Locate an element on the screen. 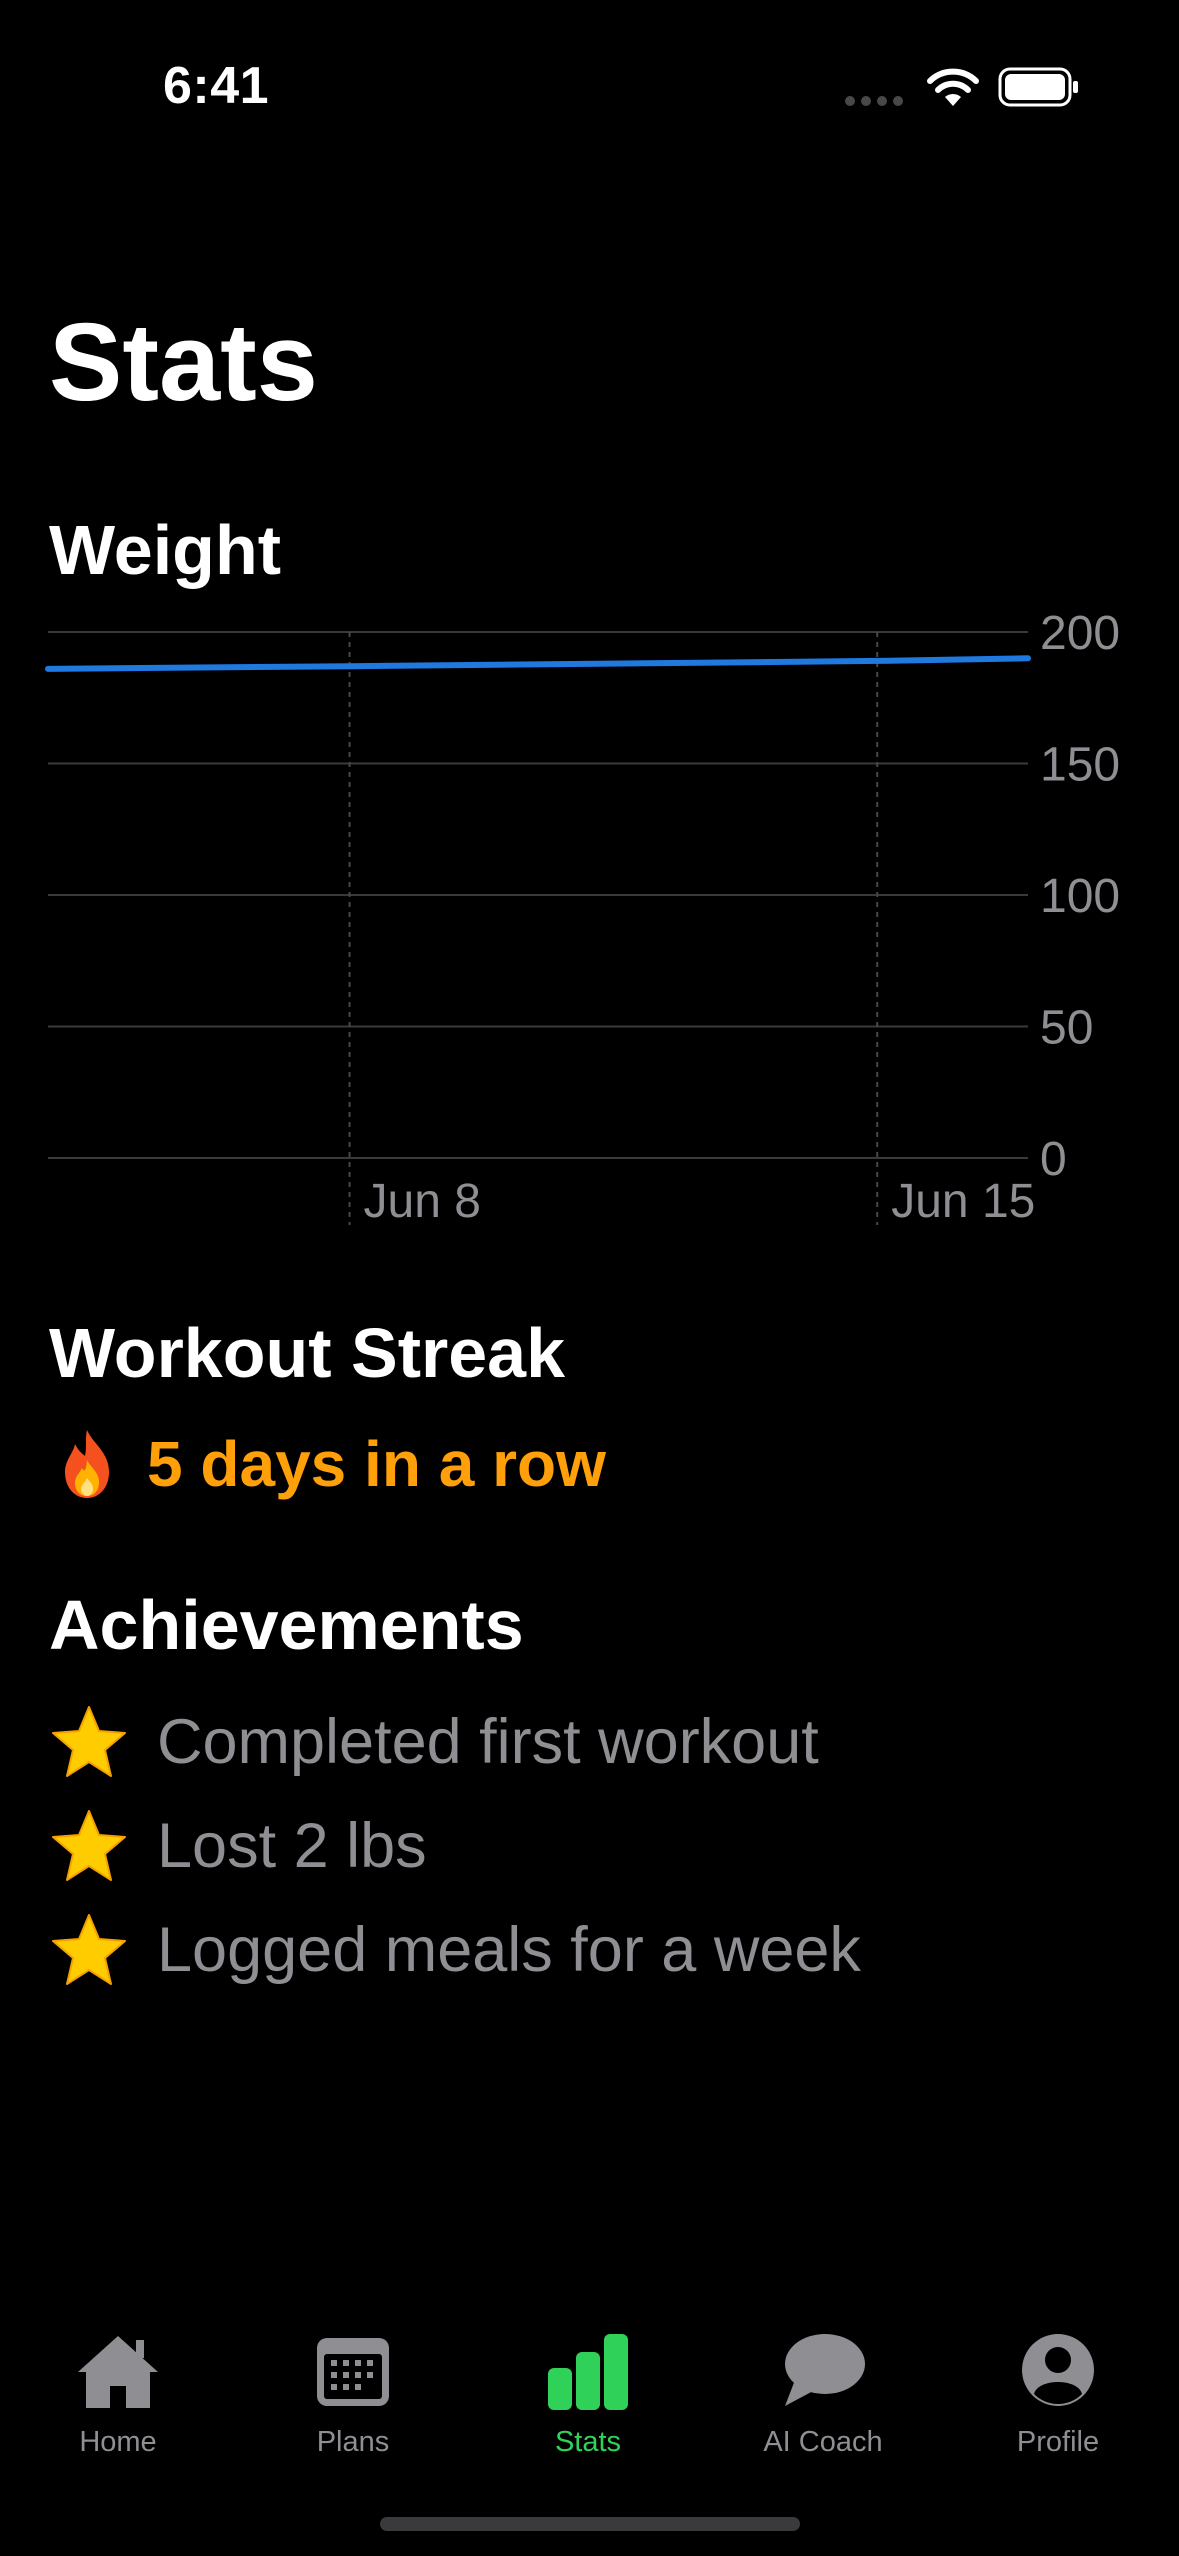 Image resolution: width=1179 pixels, height=2556 pixels. streak-row: 5 days in a row is located at coordinates (327, 1464).